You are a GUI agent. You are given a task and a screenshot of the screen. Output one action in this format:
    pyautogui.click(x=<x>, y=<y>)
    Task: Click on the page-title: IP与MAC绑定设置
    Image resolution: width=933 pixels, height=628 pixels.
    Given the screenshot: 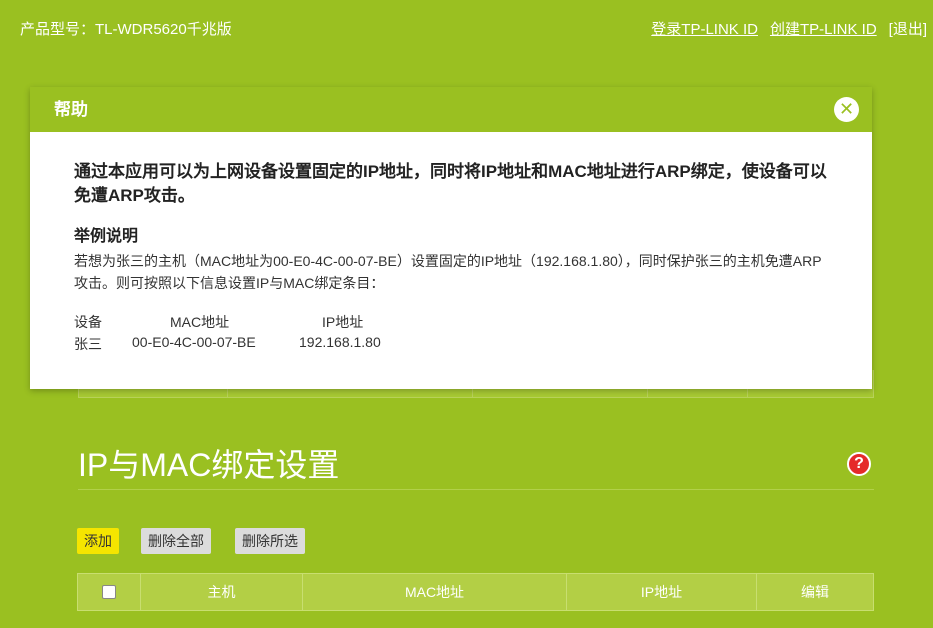 What is the action you would take?
    pyautogui.click(x=209, y=465)
    